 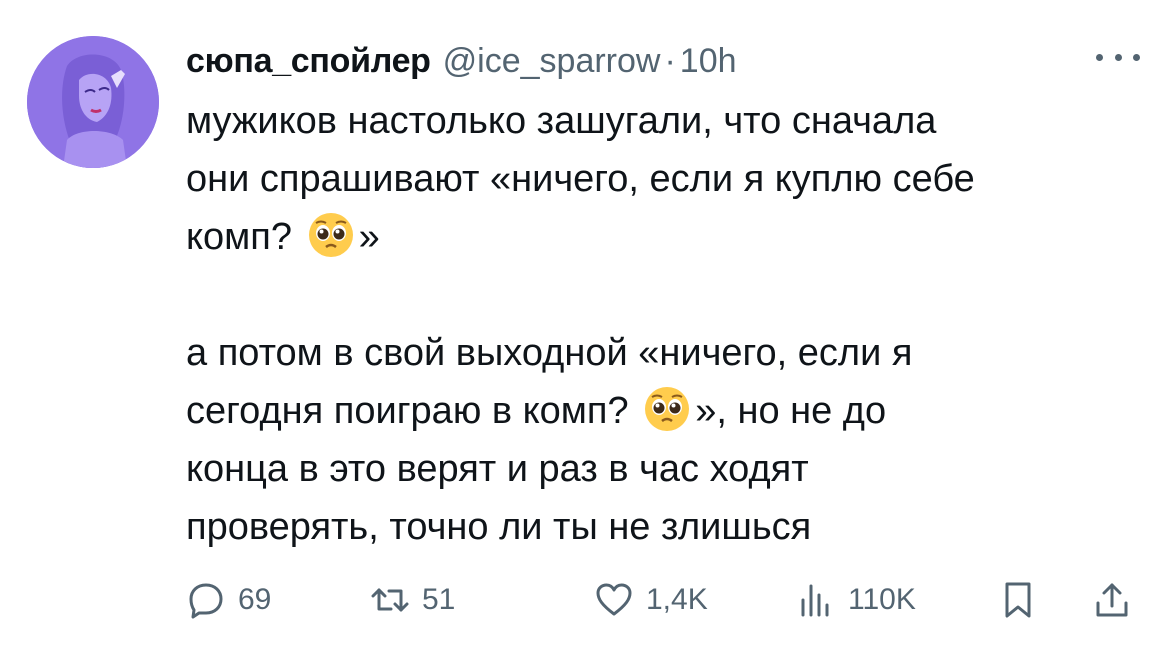 What do you see at coordinates (614, 599) in the screenshot?
I see `heart-icon` at bounding box center [614, 599].